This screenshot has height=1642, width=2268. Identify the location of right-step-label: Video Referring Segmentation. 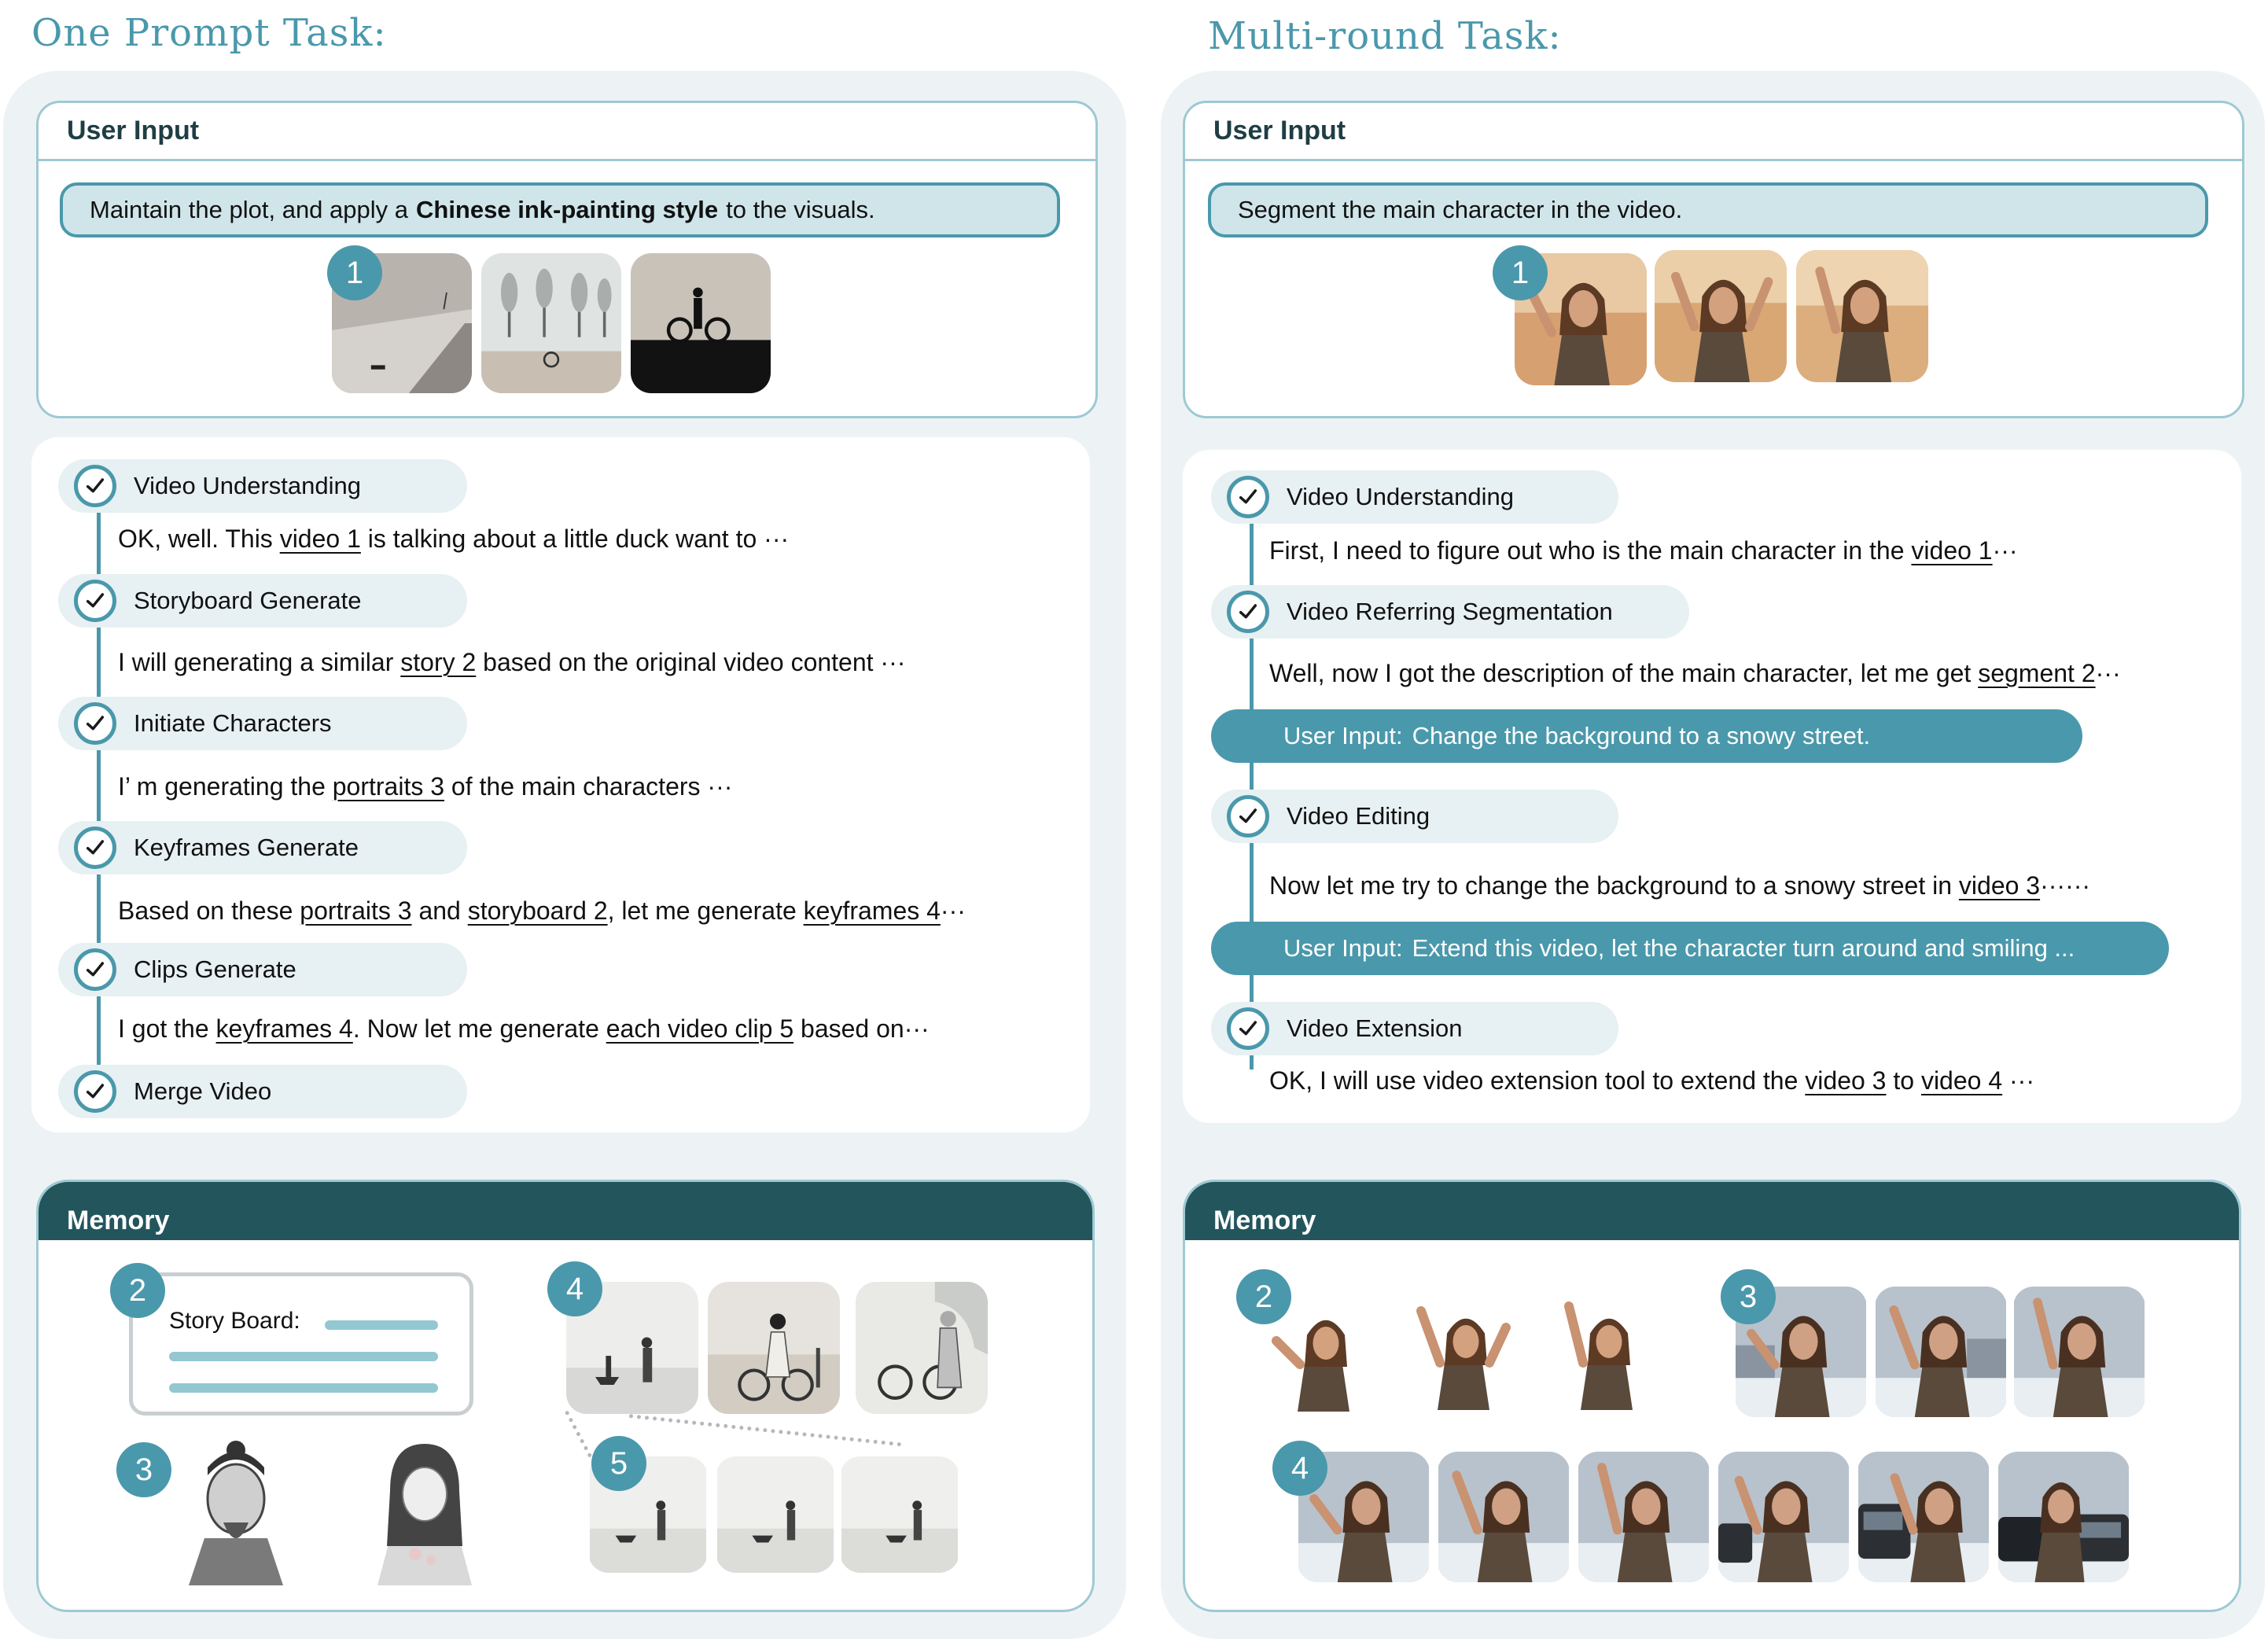
(1450, 611).